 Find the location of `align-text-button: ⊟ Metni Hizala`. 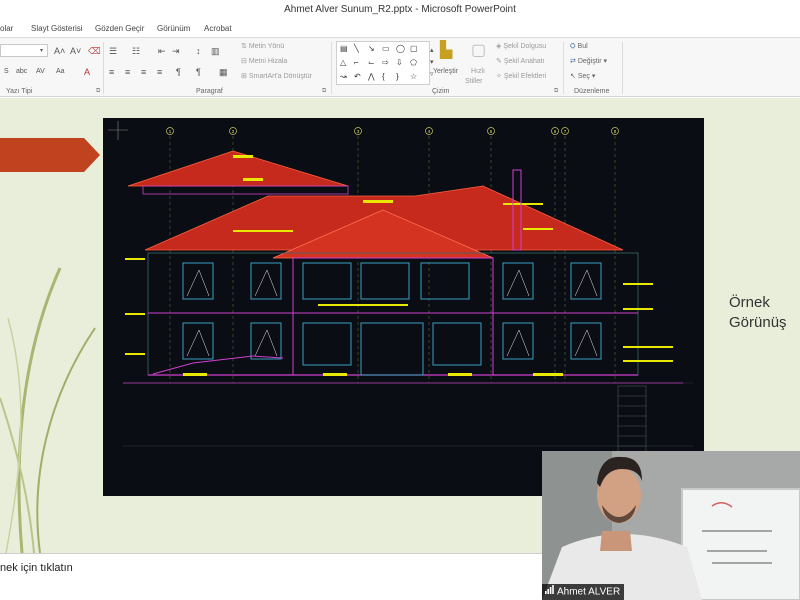

align-text-button: ⊟ Metni Hizala is located at coordinates (264, 62).